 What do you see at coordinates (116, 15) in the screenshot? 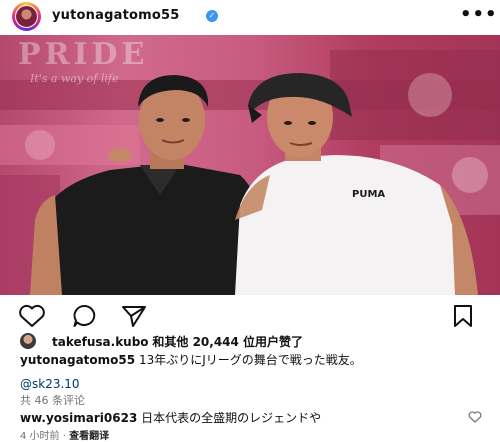
I see `username: yutonagatomo55` at bounding box center [116, 15].